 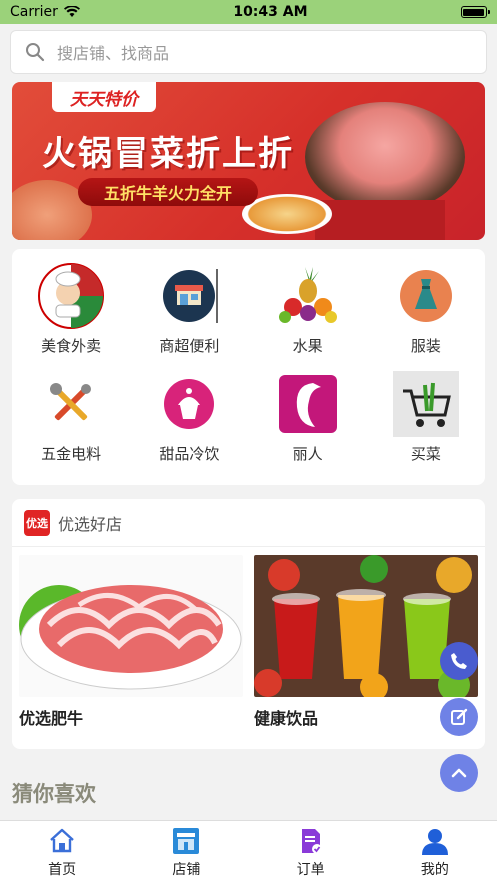 I want to click on profile-icon, so click(x=435, y=841).